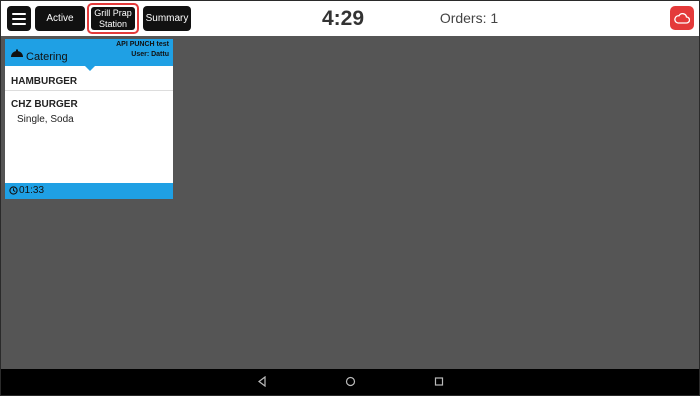 This screenshot has height=396, width=700. I want to click on grill-station-label: Grill Prap Station, so click(113, 18).